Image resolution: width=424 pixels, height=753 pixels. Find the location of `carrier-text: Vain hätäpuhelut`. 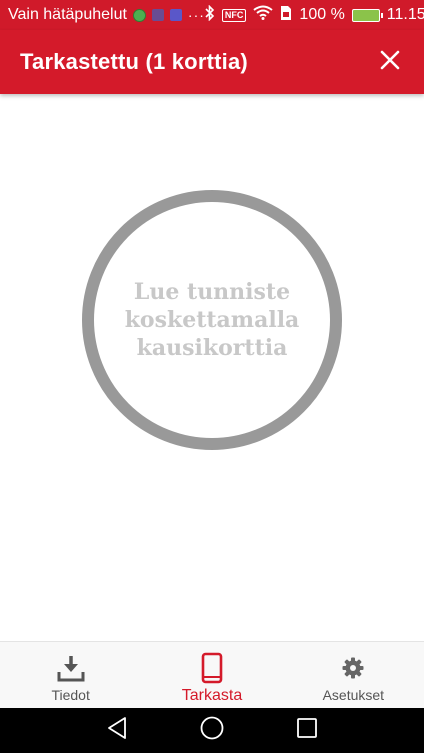

carrier-text: Vain hätäpuhelut is located at coordinates (67, 14).